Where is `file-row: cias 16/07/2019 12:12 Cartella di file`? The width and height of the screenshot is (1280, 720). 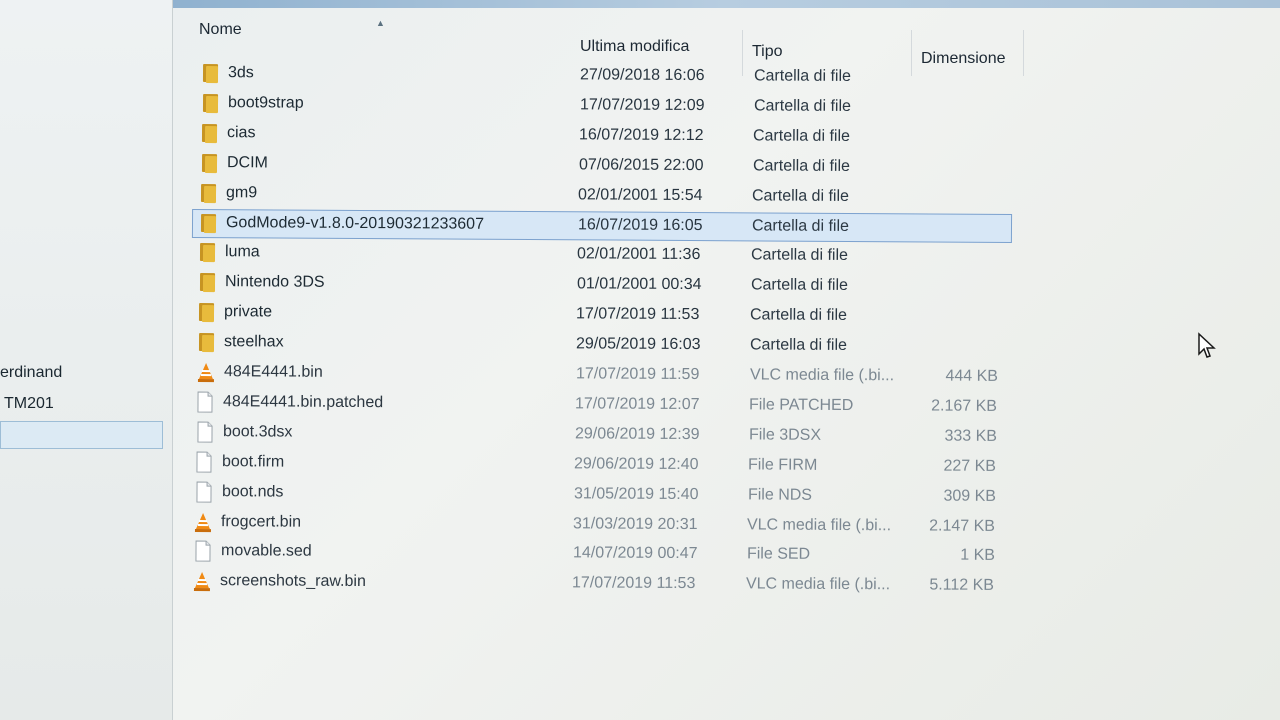
file-row: cias 16/07/2019 12:12 Cartella di file is located at coordinates (609, 137).